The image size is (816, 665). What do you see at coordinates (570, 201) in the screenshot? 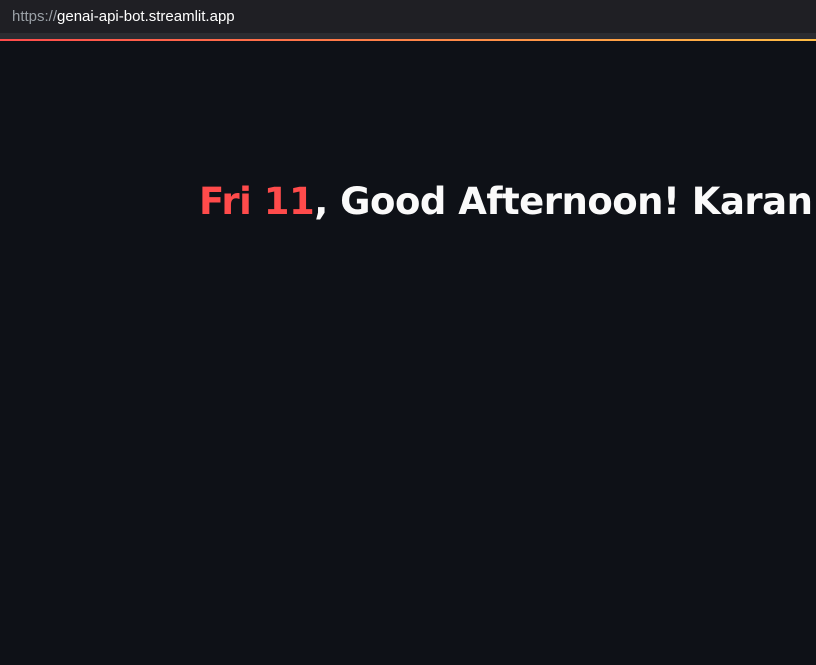
I see `greeting-message: Good Afternoon! Karan` at bounding box center [570, 201].